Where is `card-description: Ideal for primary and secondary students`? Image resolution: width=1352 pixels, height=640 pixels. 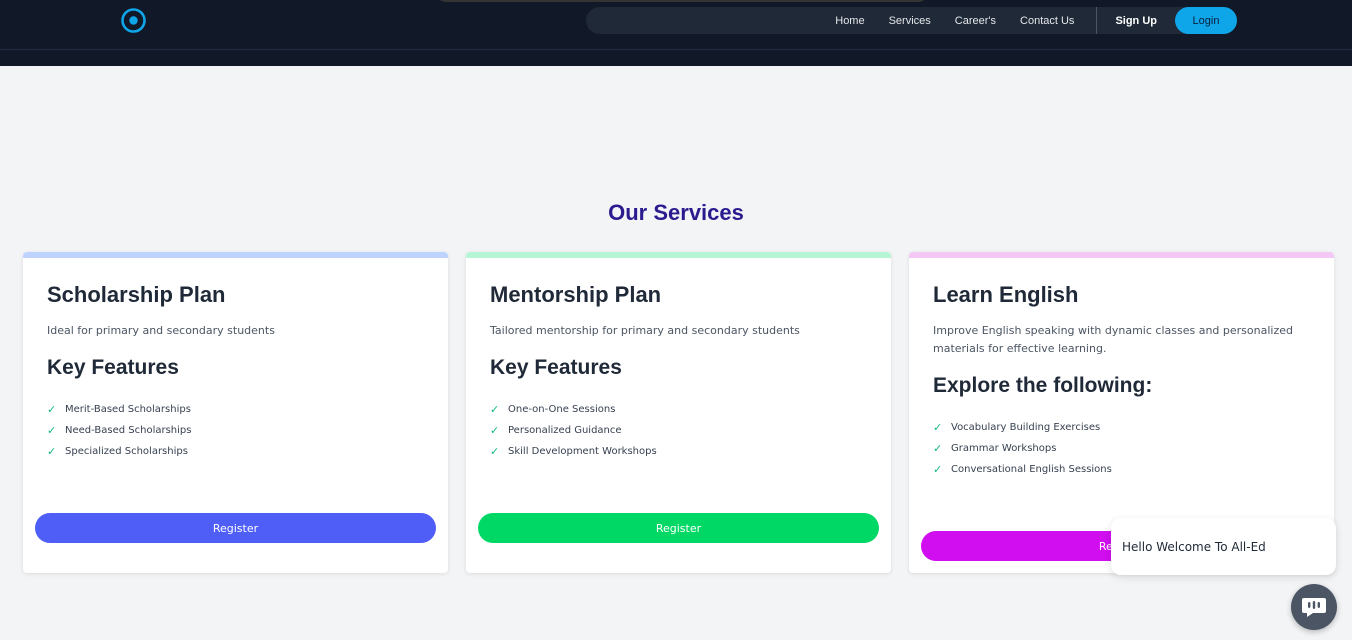
card-description: Ideal for primary and secondary students is located at coordinates (161, 330).